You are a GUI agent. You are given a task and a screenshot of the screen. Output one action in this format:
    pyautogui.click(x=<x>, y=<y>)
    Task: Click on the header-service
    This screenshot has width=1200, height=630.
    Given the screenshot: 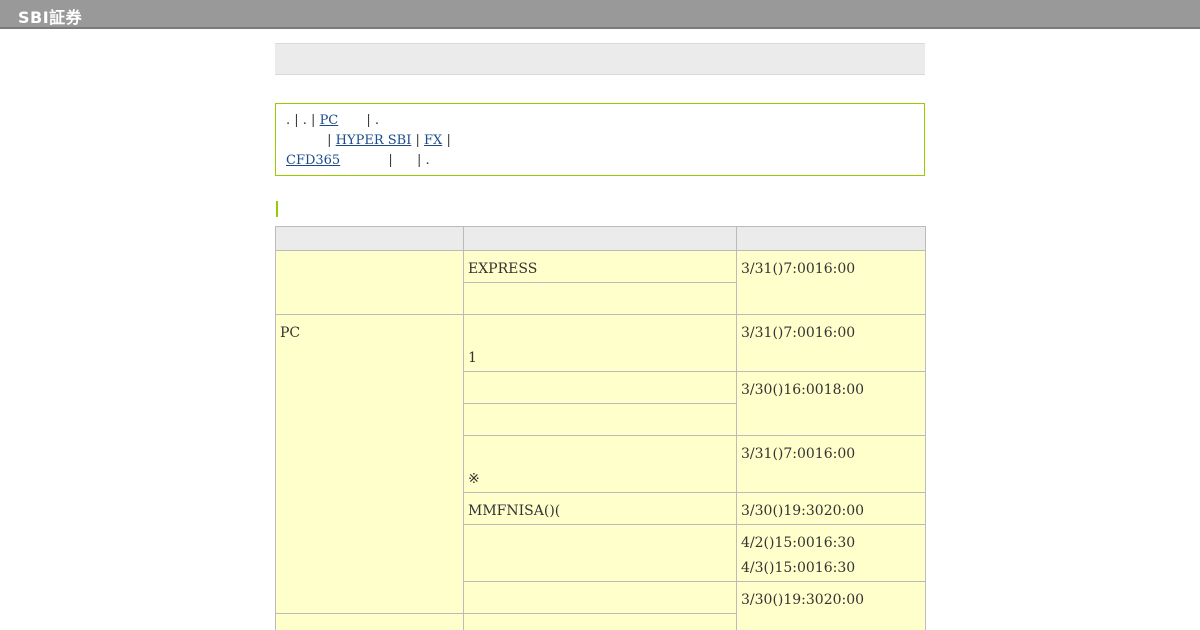 What is the action you would take?
    pyautogui.click(x=600, y=238)
    